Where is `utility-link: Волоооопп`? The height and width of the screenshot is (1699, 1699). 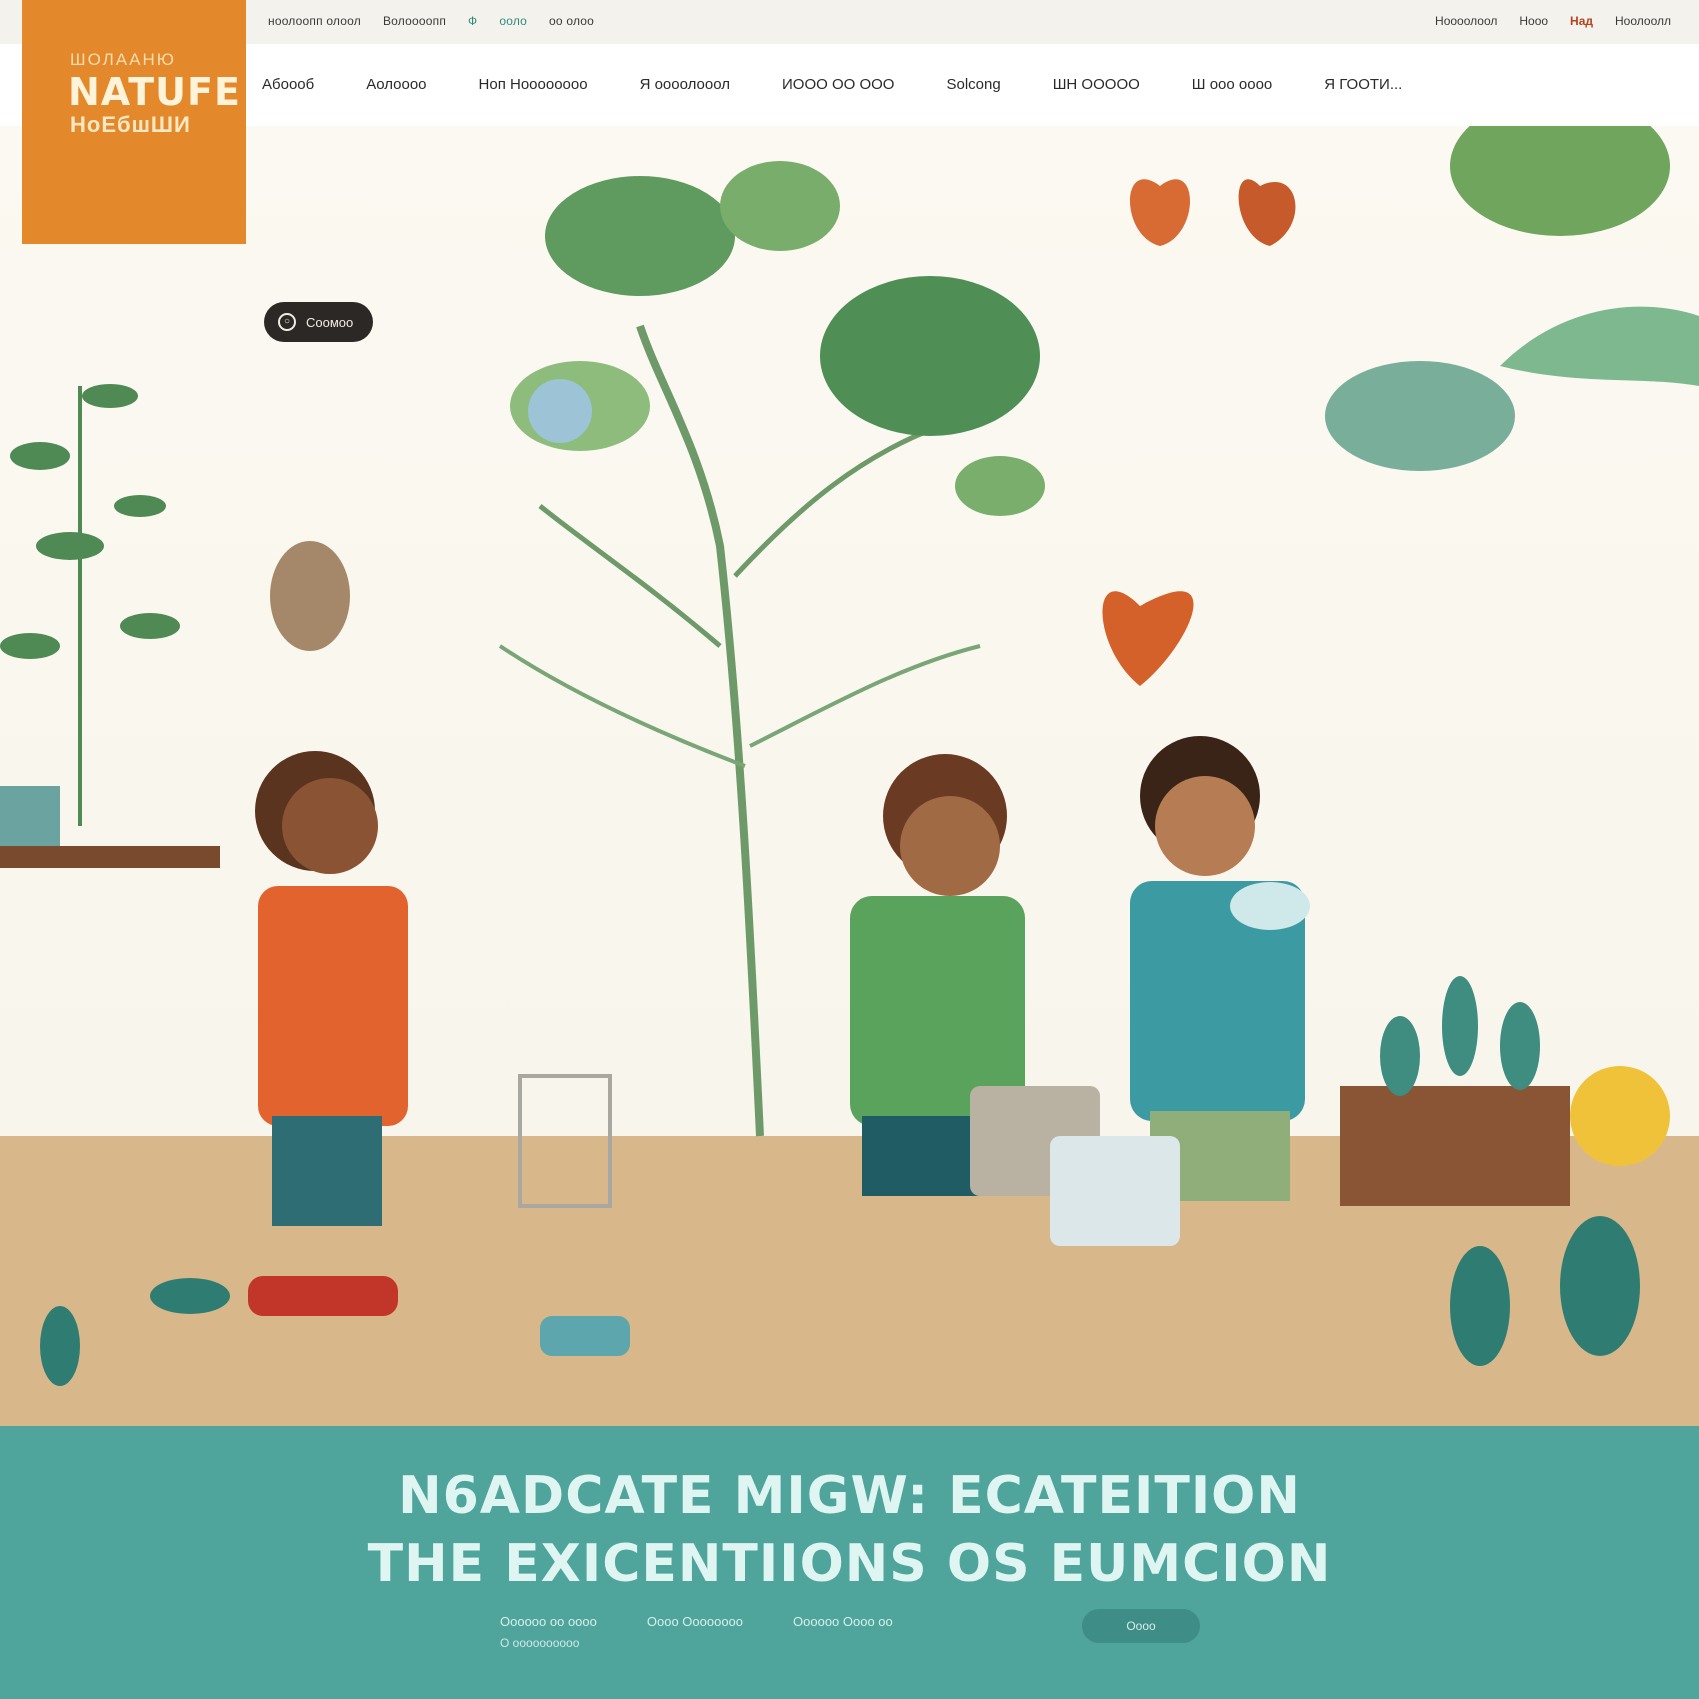 utility-link: Волоооопп is located at coordinates (414, 21).